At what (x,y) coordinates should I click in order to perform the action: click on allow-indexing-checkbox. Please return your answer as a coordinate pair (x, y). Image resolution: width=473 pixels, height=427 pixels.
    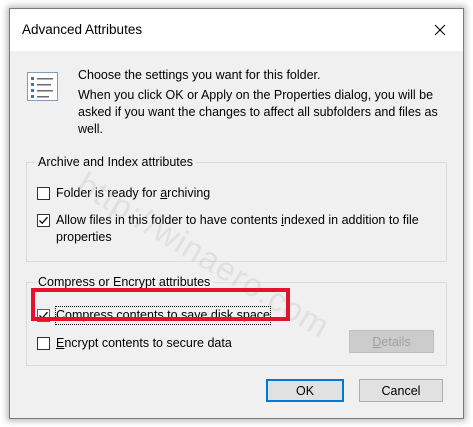
    Looking at the image, I should click on (43, 220).